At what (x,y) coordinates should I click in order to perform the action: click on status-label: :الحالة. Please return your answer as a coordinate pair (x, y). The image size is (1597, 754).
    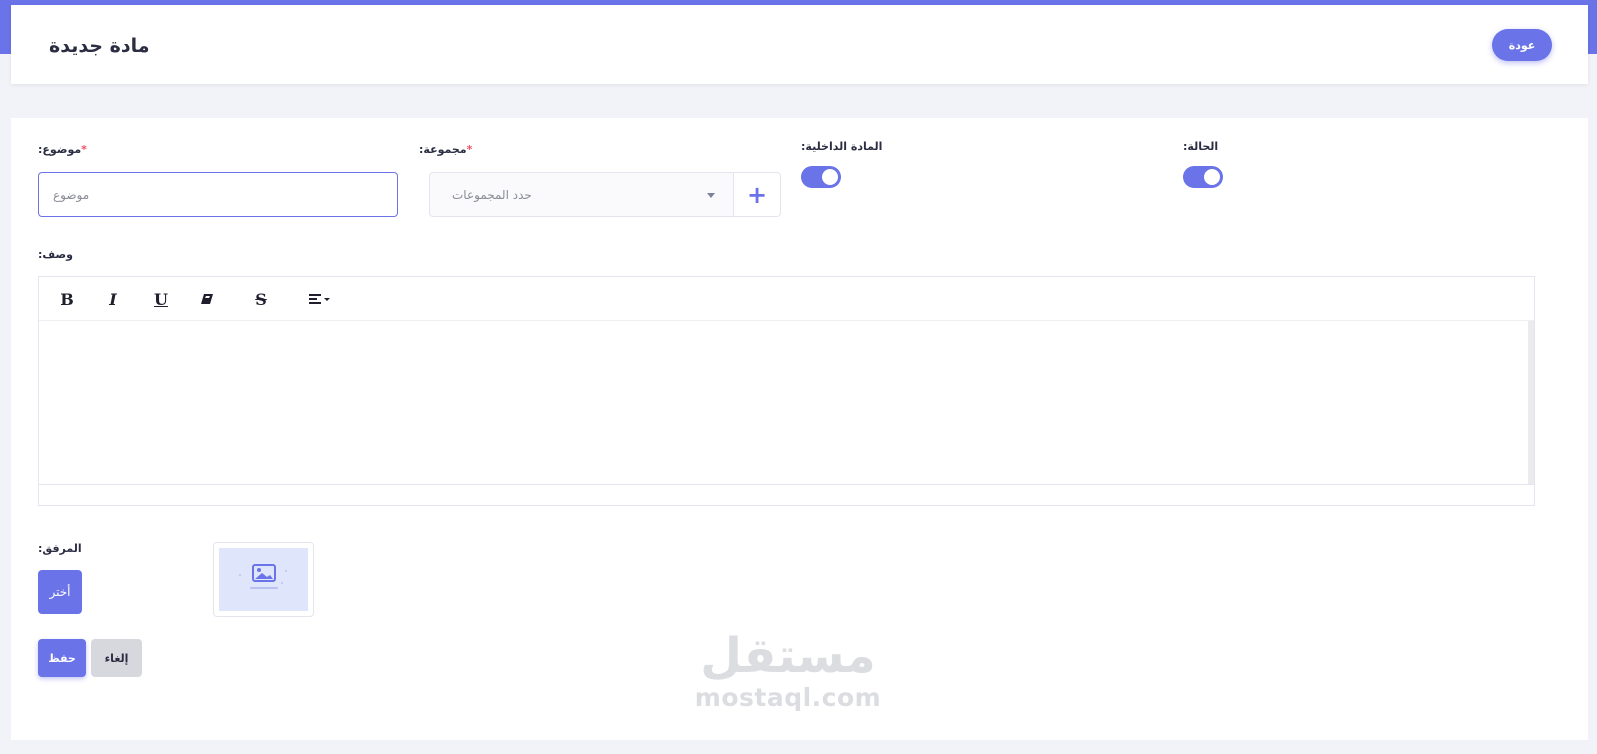
    Looking at the image, I should click on (1201, 146).